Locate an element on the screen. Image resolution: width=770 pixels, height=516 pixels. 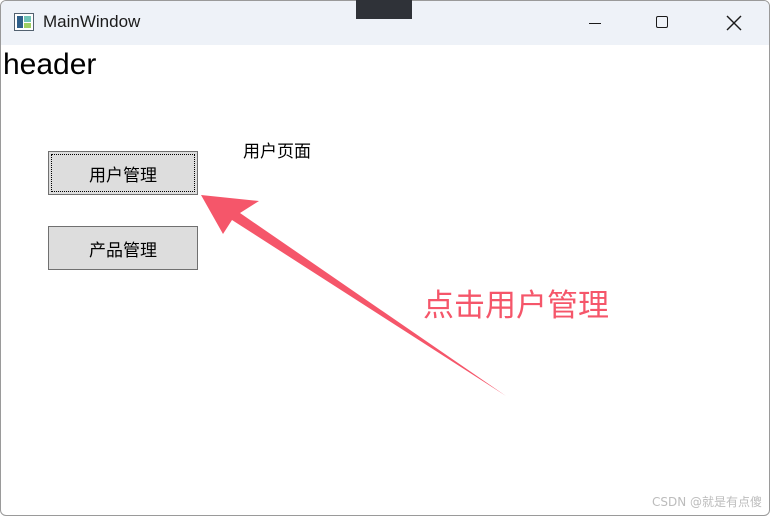
maximize-icon is located at coordinates (662, 22).